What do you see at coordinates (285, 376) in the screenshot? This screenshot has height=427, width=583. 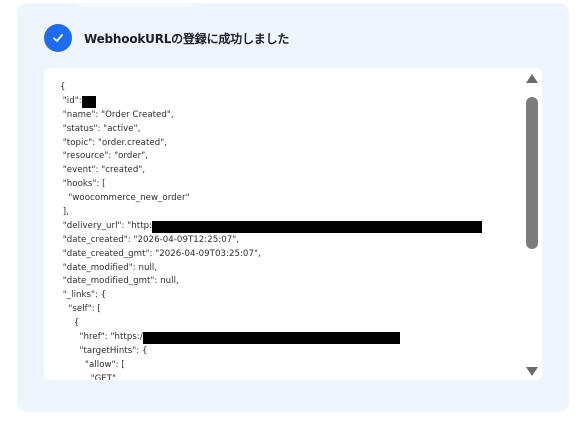 I see `code-line: "GET",` at bounding box center [285, 376].